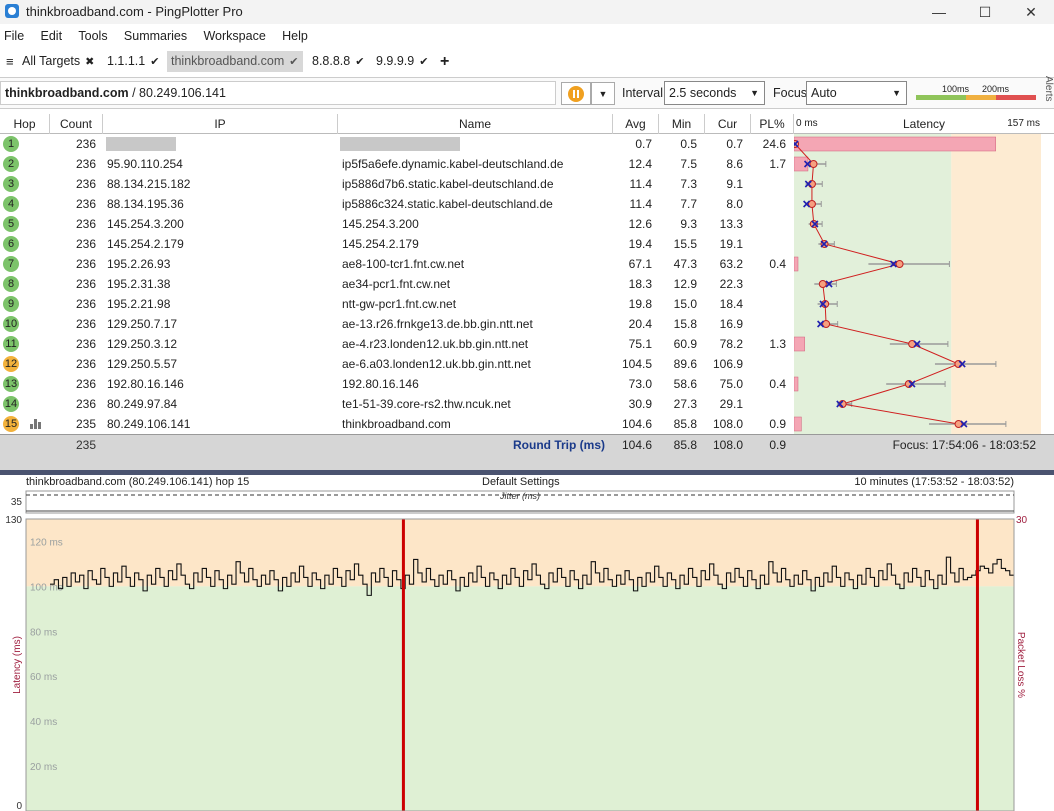  I want to click on focus-select: Auto ▼, so click(856, 93).